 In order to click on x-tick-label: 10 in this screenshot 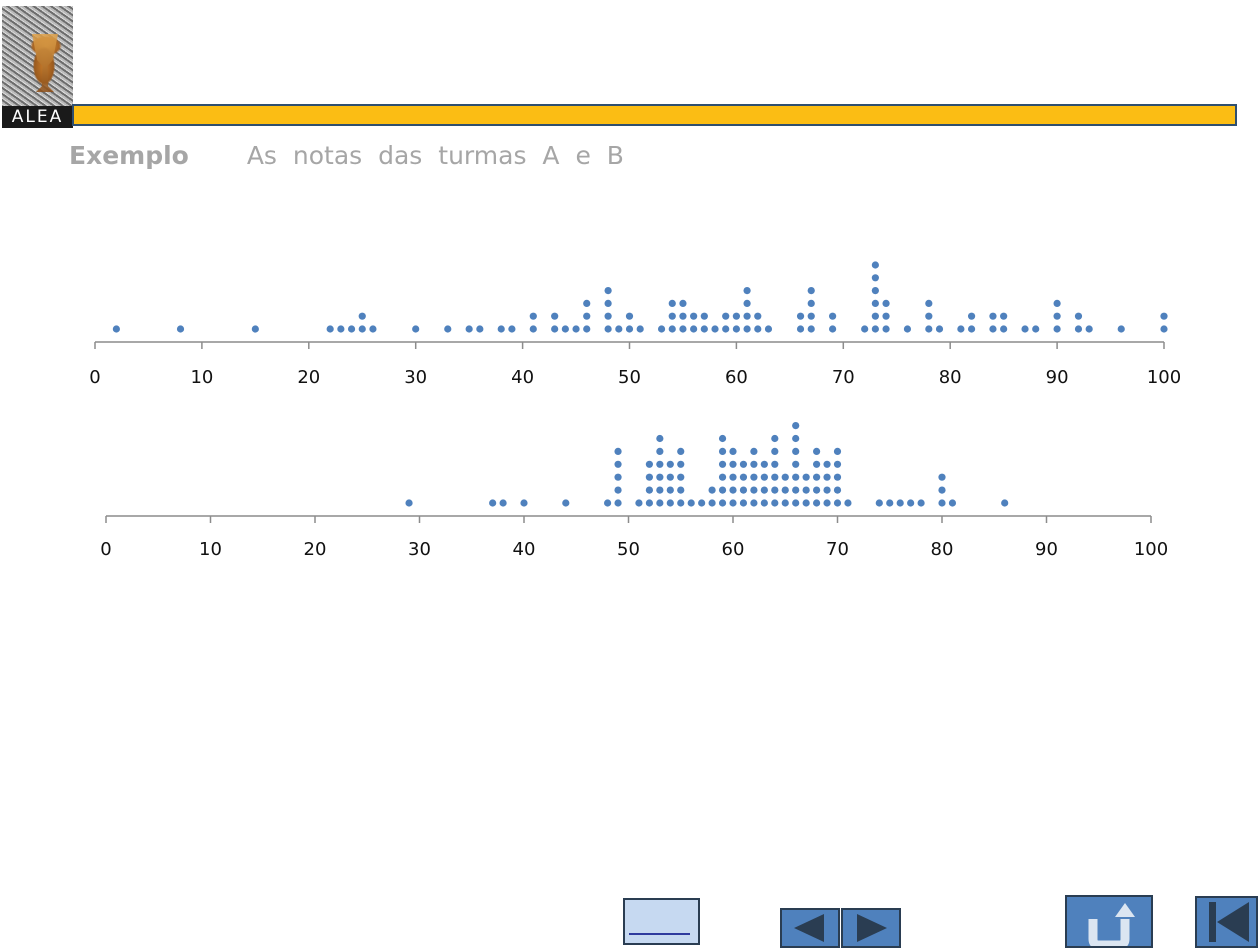, I will do `click(201, 377)`.